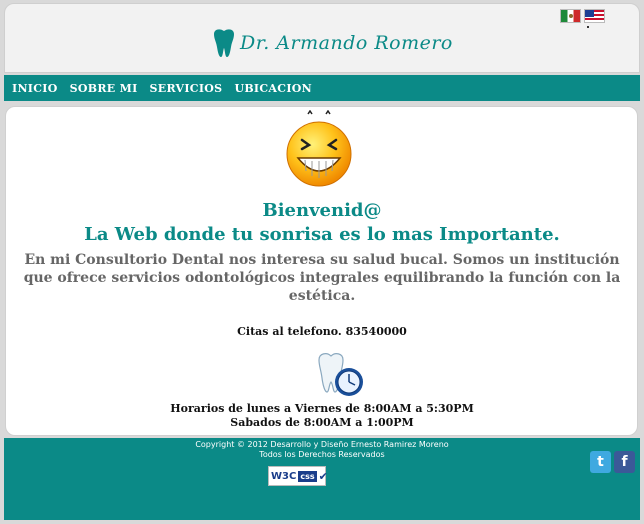 The image size is (644, 524). What do you see at coordinates (570, 16) in the screenshot?
I see `mexico-flag-icon` at bounding box center [570, 16].